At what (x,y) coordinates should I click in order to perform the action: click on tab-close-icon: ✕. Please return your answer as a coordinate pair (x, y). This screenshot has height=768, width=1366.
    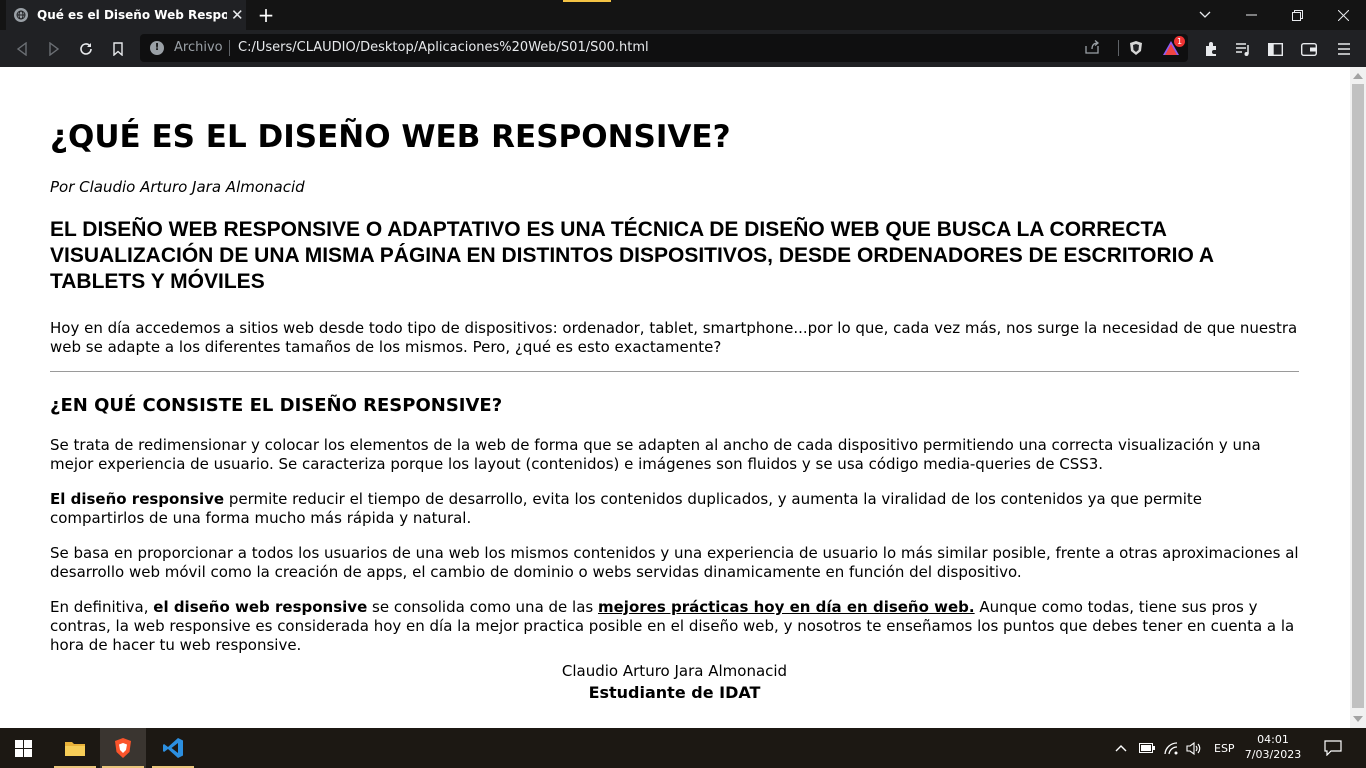
    Looking at the image, I should click on (237, 15).